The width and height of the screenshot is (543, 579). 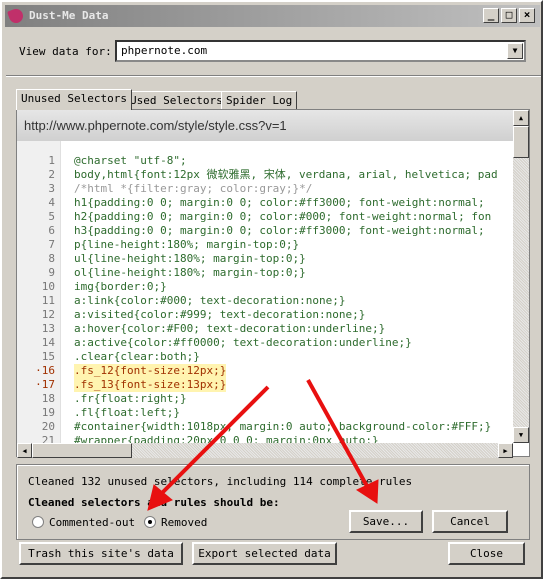 What do you see at coordinates (48, 342) in the screenshot?
I see `line-number: 14` at bounding box center [48, 342].